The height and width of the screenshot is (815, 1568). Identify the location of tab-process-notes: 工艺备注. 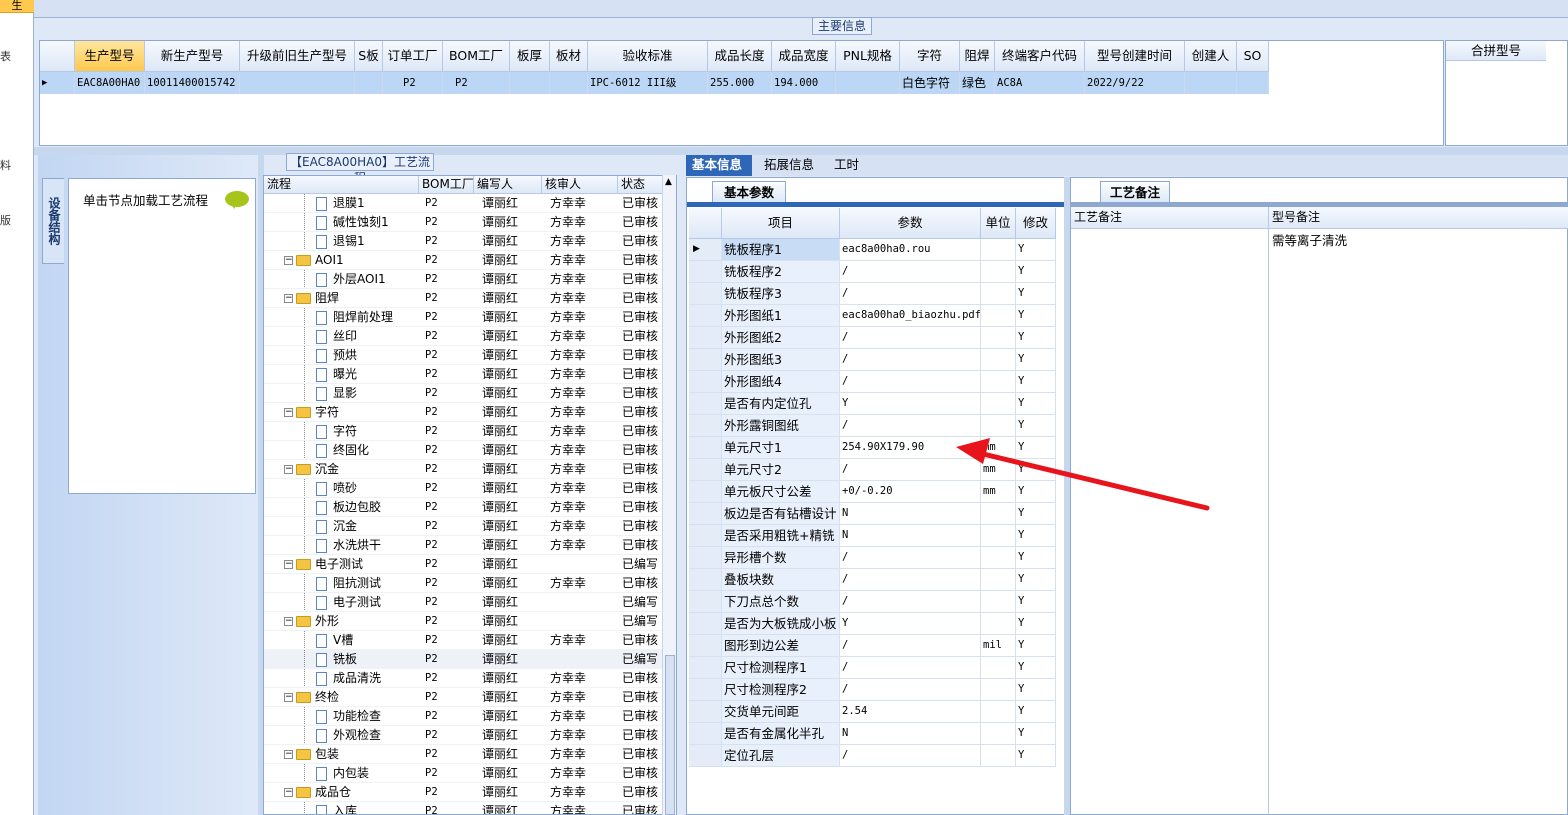
(1135, 192).